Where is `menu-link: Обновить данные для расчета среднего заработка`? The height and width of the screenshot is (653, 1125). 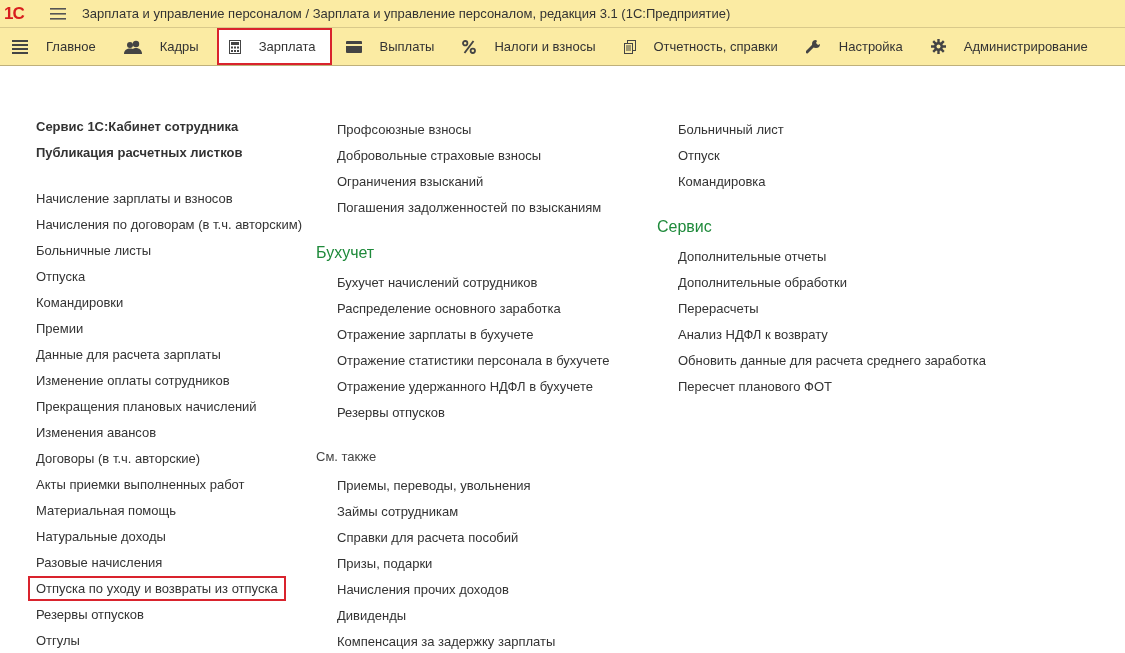
menu-link: Обновить данные для расчета среднего заработка is located at coordinates (832, 360).